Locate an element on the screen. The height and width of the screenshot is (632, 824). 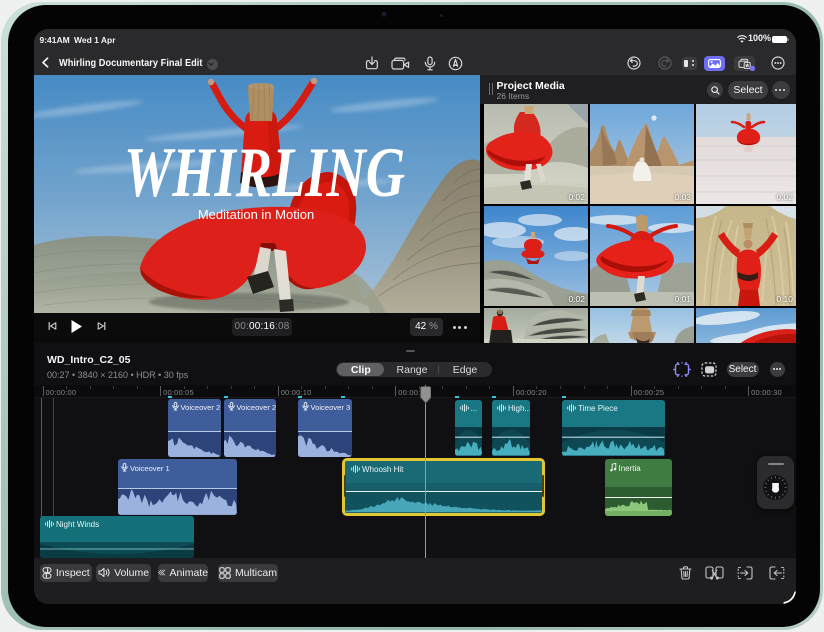
svg-text: WHIRLING is located at coordinates (264, 173).